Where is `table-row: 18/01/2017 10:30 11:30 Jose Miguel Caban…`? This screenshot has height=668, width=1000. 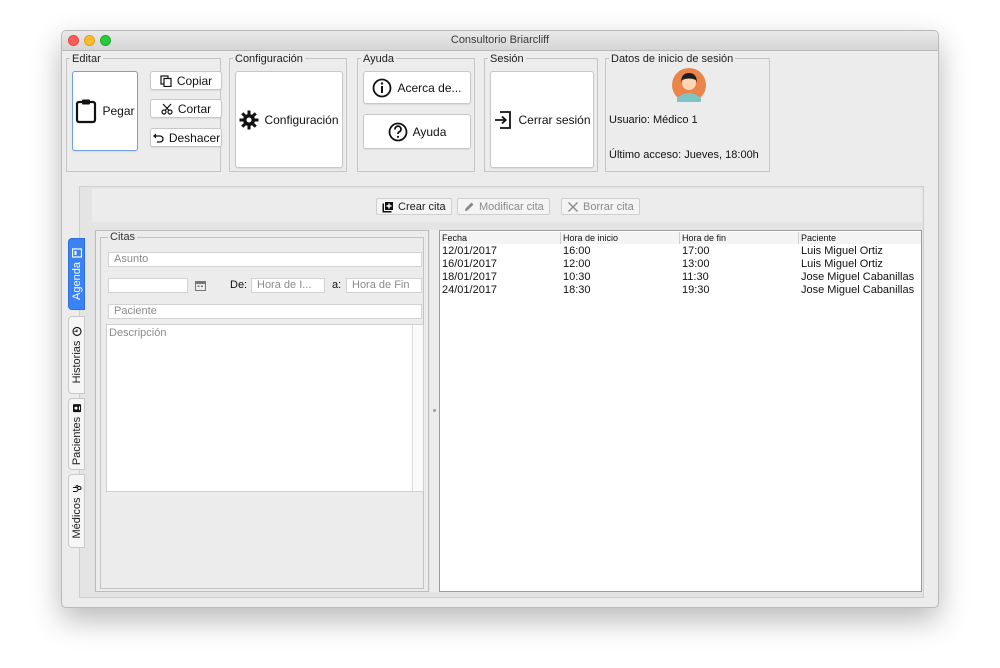 table-row: 18/01/2017 10:30 11:30 Jose Miguel Caban… is located at coordinates (680, 277).